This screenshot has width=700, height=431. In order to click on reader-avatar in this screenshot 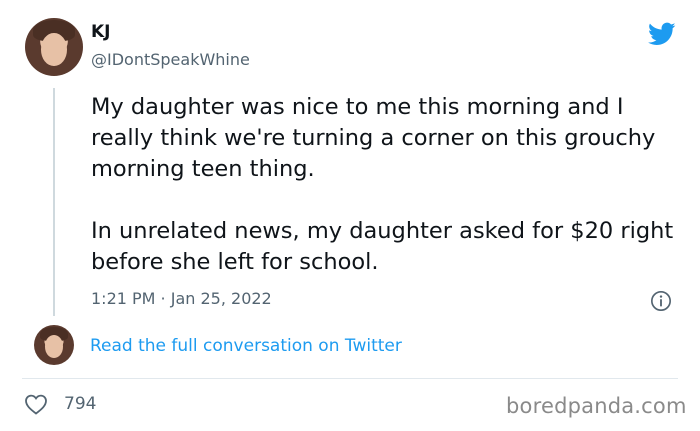, I will do `click(54, 345)`.